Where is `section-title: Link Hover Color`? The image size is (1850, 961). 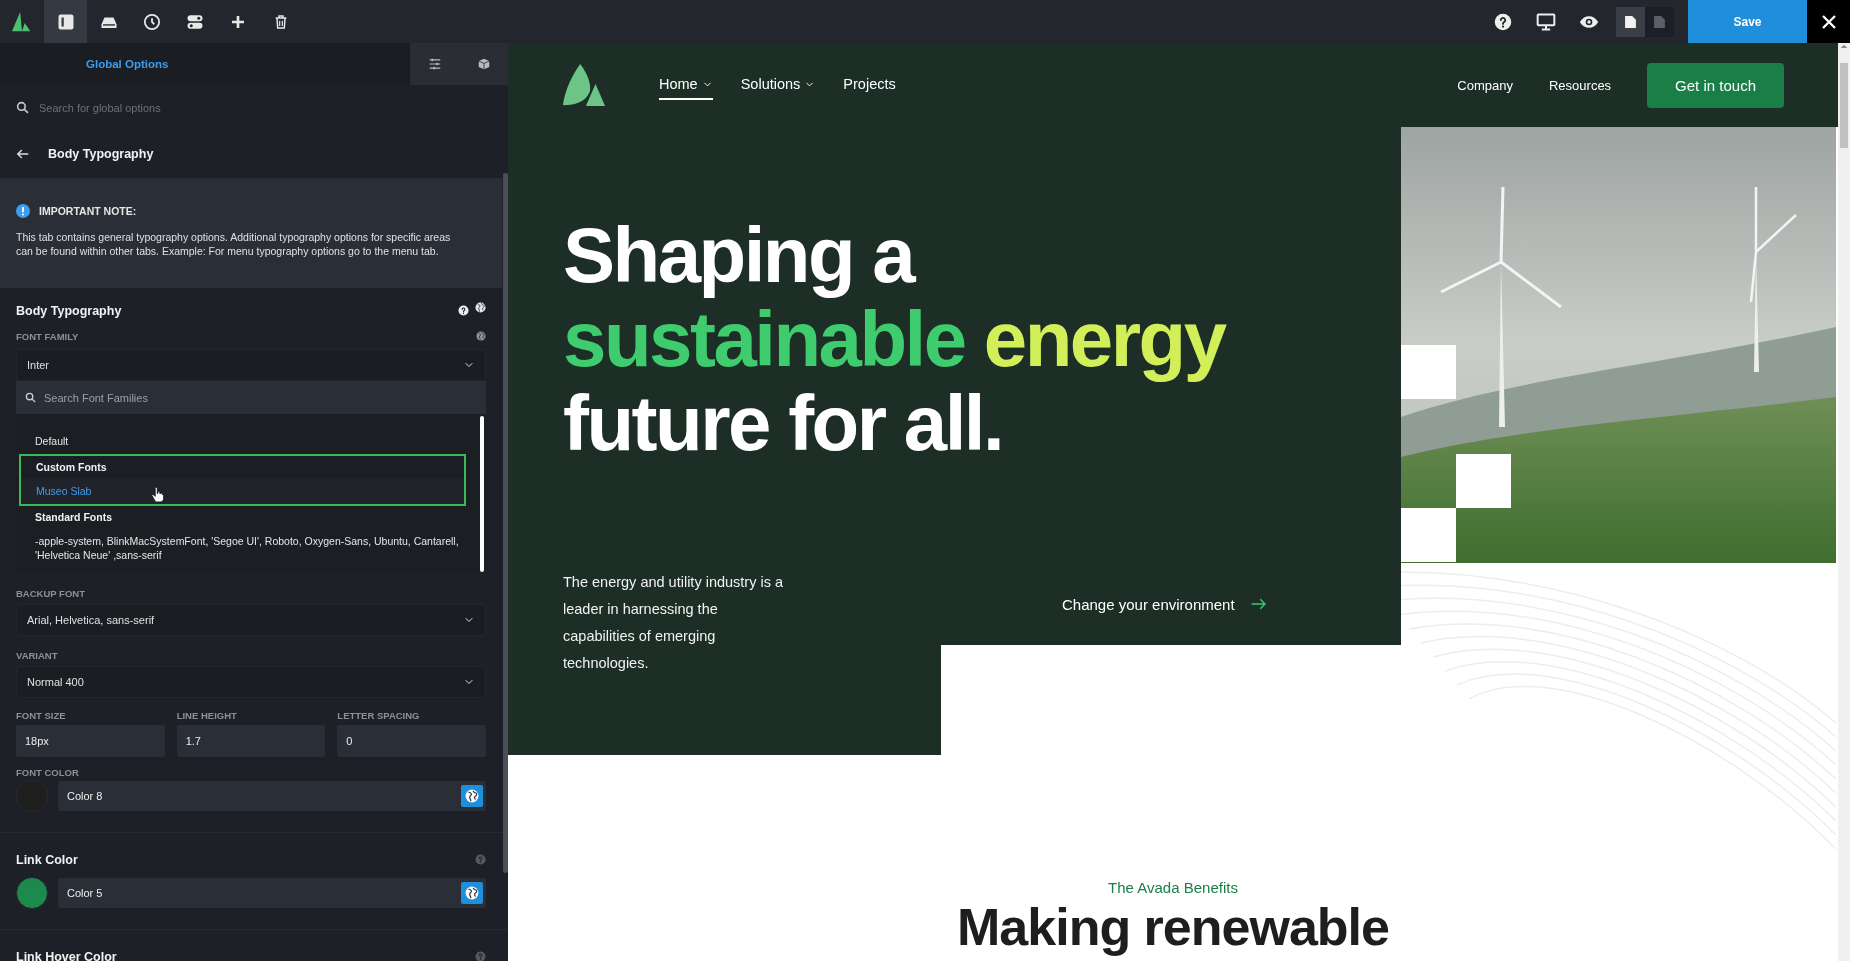
section-title: Link Hover Color is located at coordinates (66, 955).